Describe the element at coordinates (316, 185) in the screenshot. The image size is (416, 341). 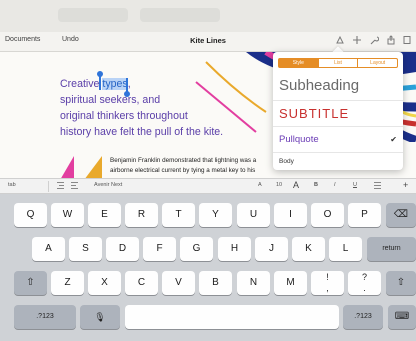
I see `bold-button: B` at that location.